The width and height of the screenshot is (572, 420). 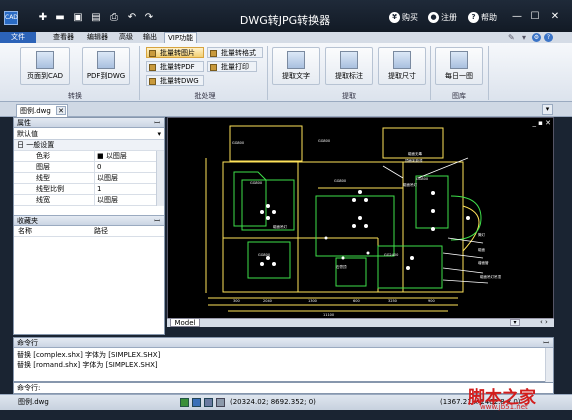 I want to click on buy-button: ¥ 购买, so click(x=403, y=17).